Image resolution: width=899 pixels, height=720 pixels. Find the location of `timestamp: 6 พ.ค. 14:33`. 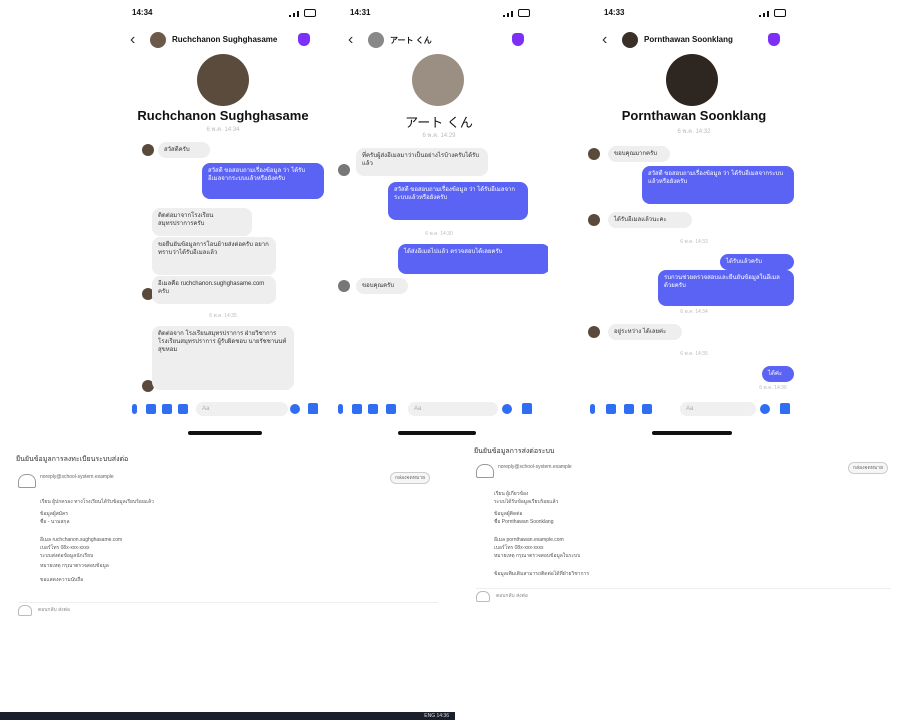

timestamp: 6 พ.ค. 14:33 is located at coordinates (694, 242).